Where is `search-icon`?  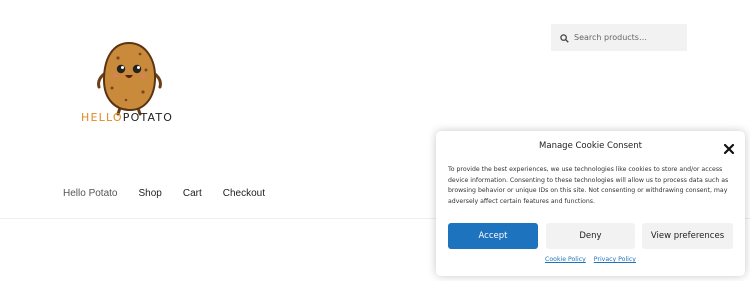
search-icon is located at coordinates (564, 37).